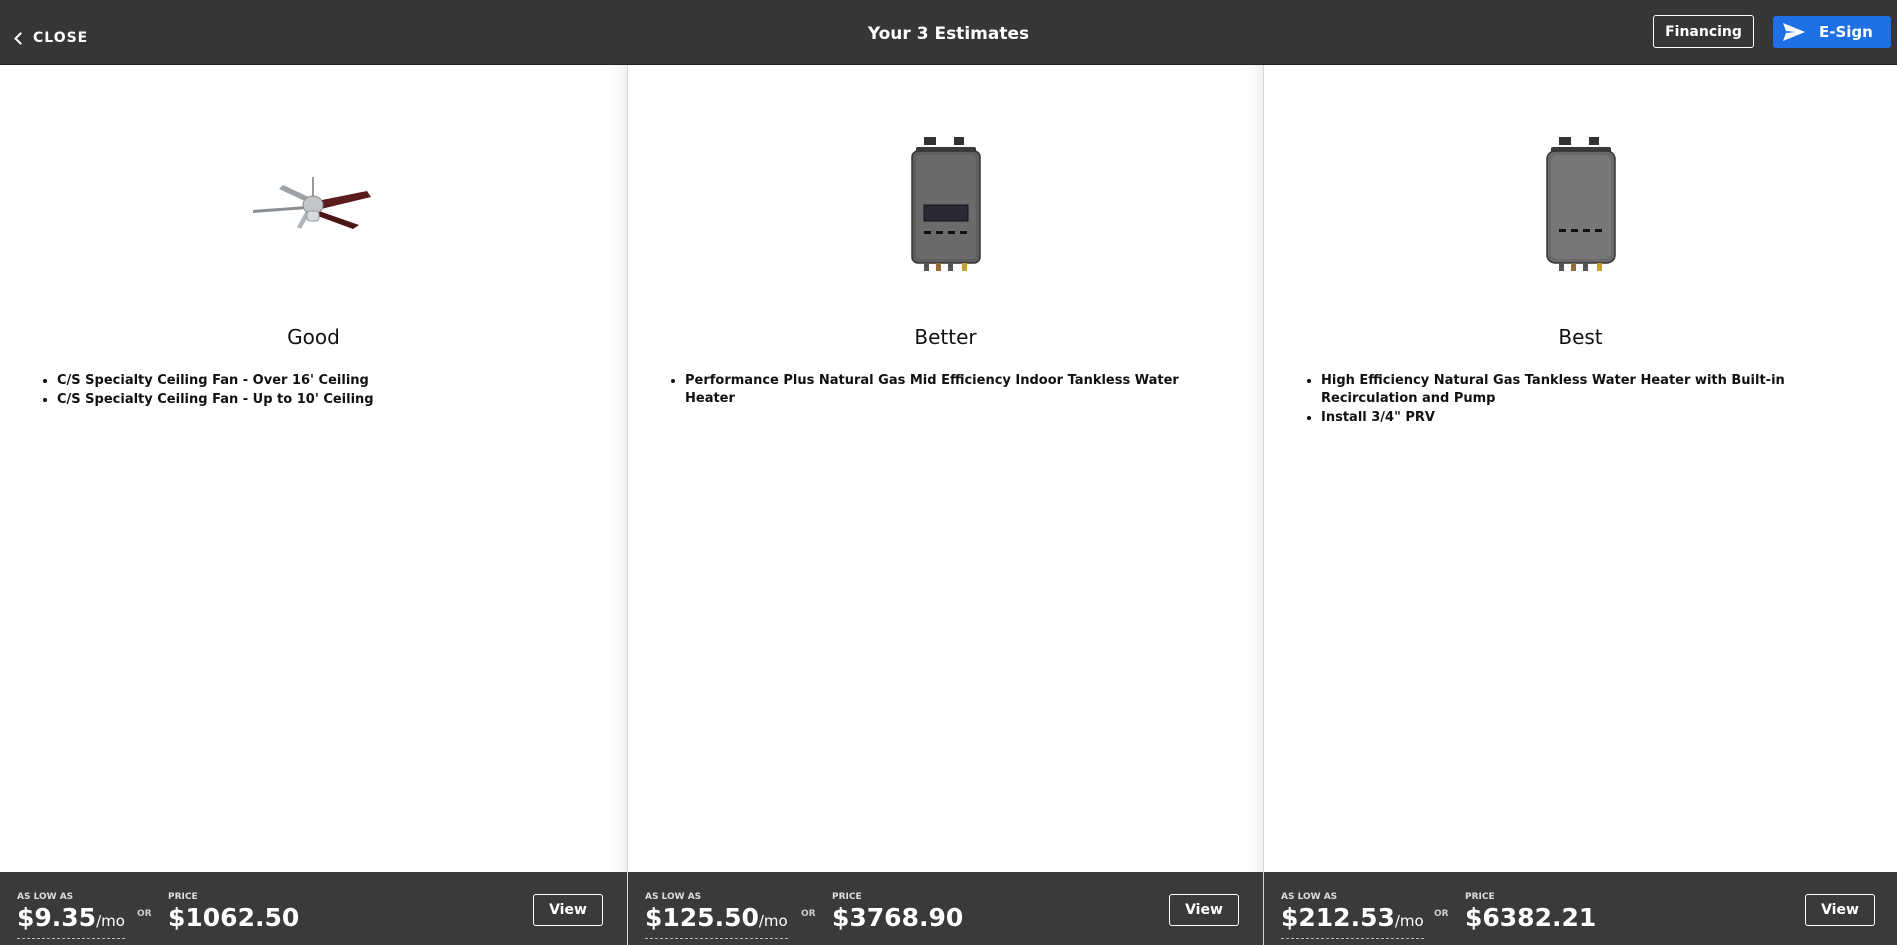  What do you see at coordinates (61, 38) in the screenshot?
I see `close-label: CLOSE` at bounding box center [61, 38].